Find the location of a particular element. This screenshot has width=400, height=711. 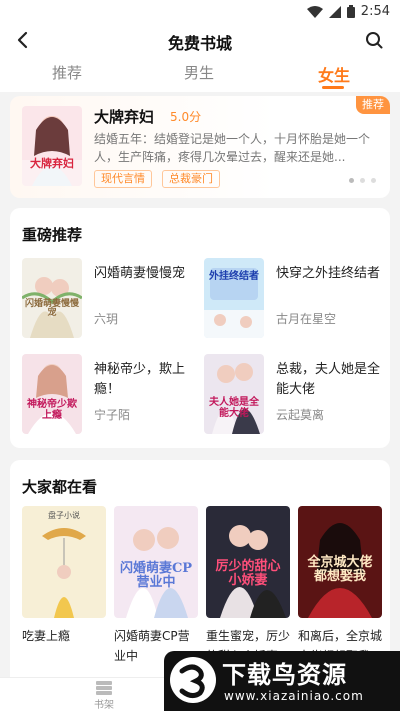

tag-label: 总裁豪门 is located at coordinates (191, 179).